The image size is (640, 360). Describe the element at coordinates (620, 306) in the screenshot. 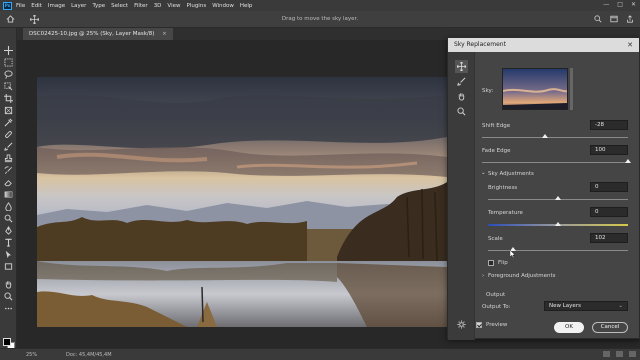

I see `chevron-down-icon: ⌄` at that location.